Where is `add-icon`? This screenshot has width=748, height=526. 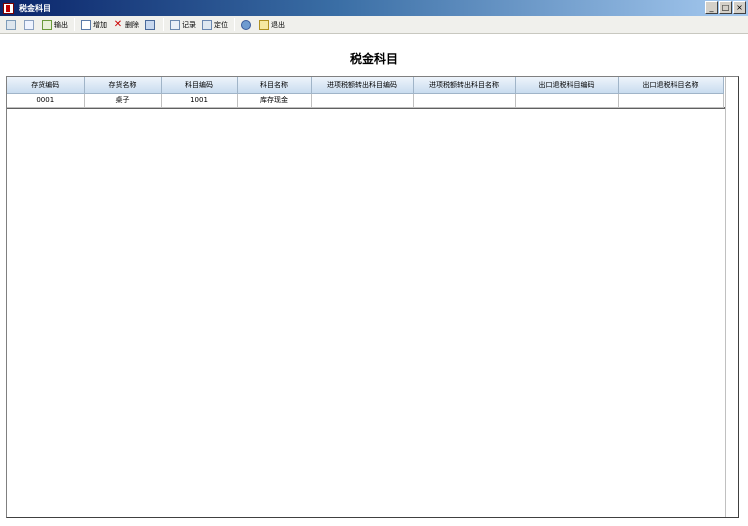
add-icon is located at coordinates (86, 24).